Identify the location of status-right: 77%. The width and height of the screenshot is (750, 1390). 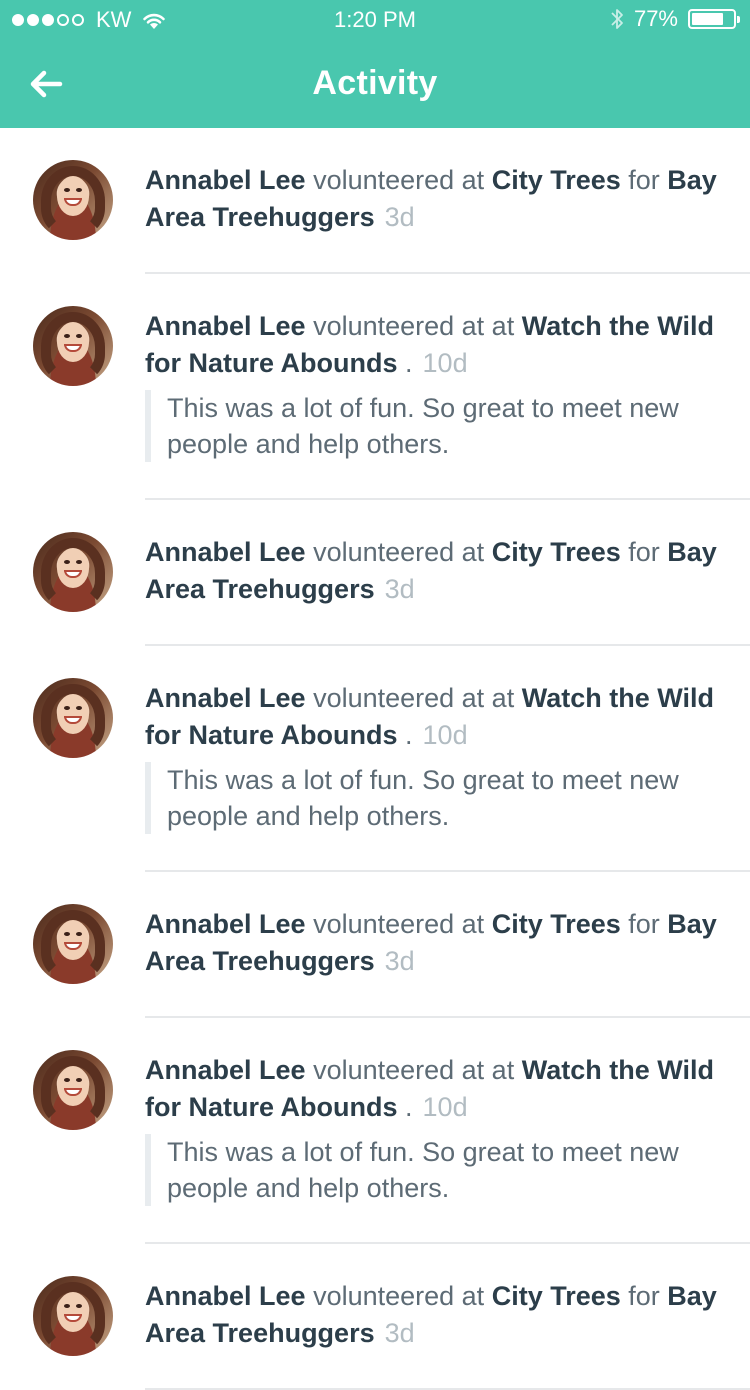
(675, 19).